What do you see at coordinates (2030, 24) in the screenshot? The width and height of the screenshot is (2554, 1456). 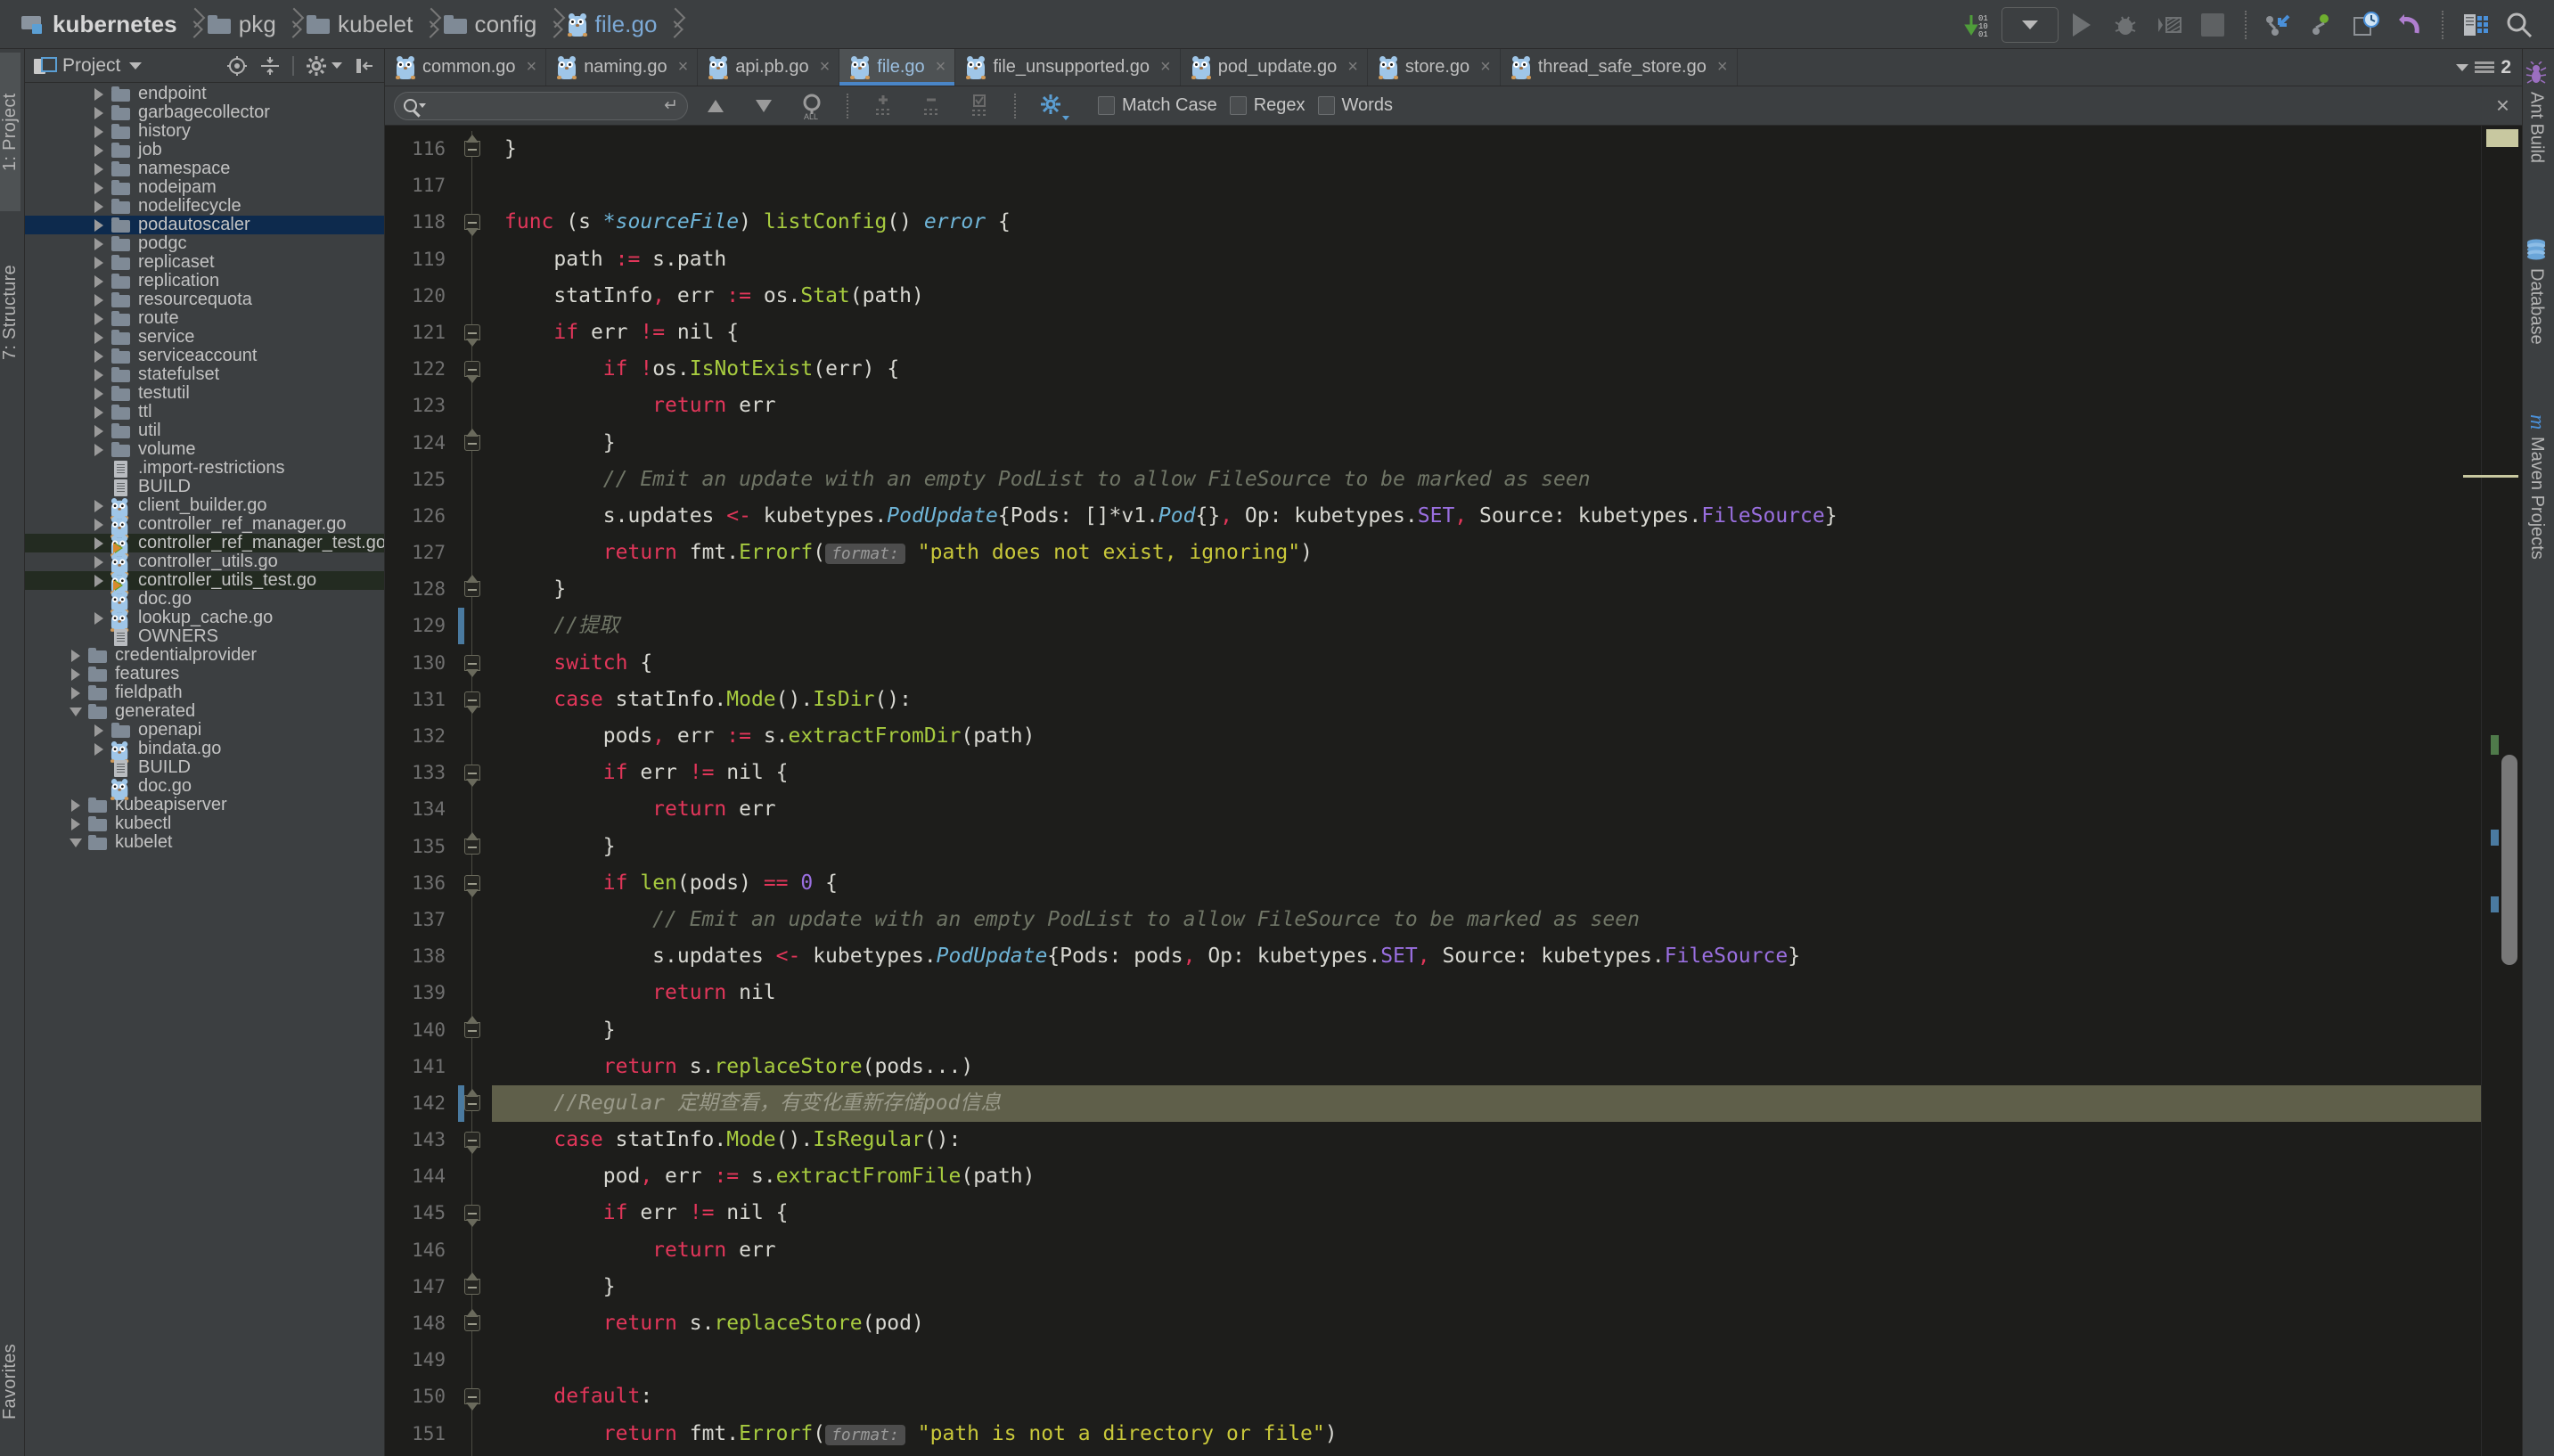 I see `run-configurations-dropdown` at bounding box center [2030, 24].